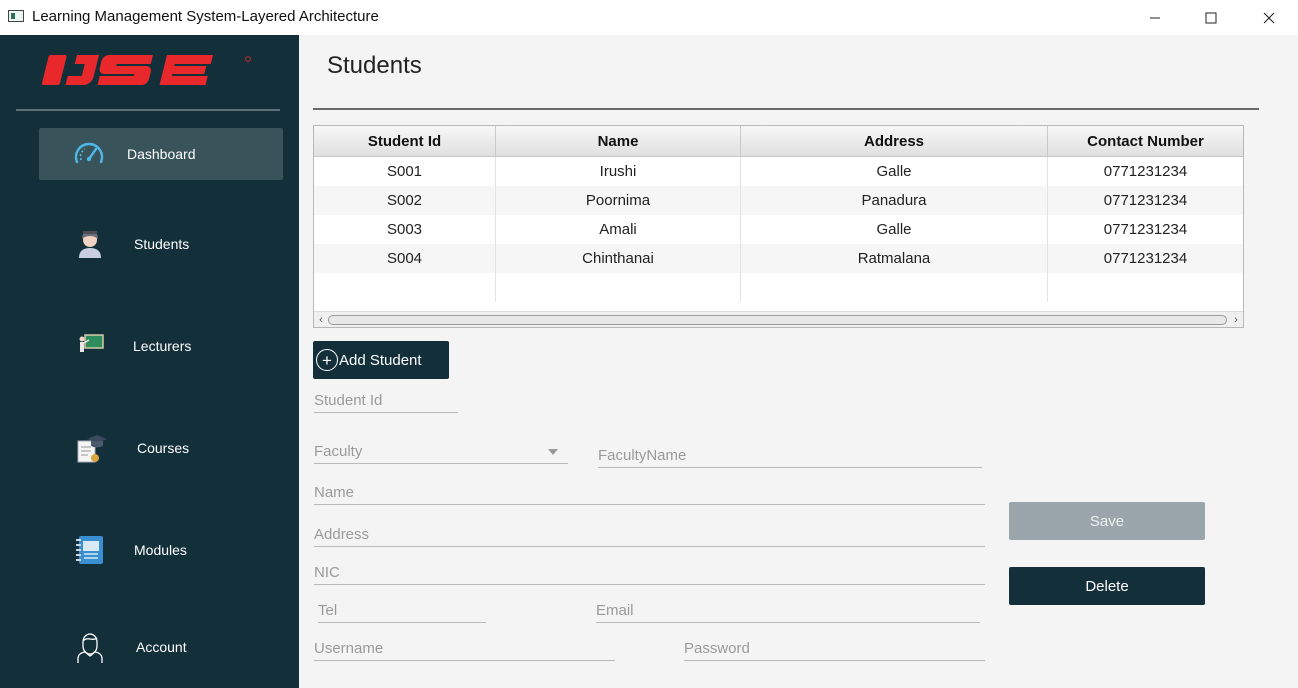  I want to click on student-icon, so click(90, 244).